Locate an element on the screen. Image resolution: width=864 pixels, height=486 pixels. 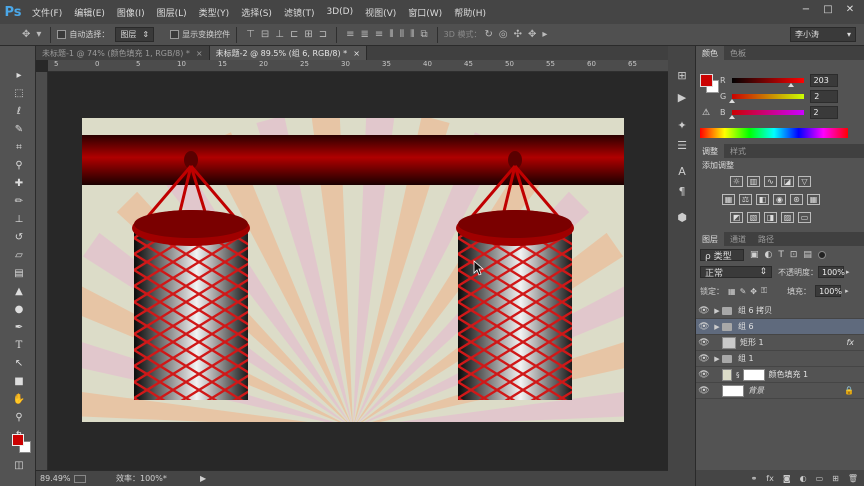
align-top-icon: ⊤ is located at coordinates (250, 34).